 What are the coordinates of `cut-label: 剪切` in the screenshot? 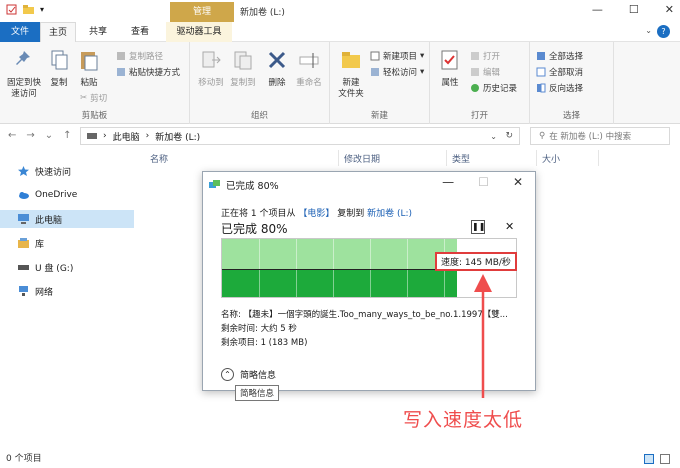 It's located at (99, 99).